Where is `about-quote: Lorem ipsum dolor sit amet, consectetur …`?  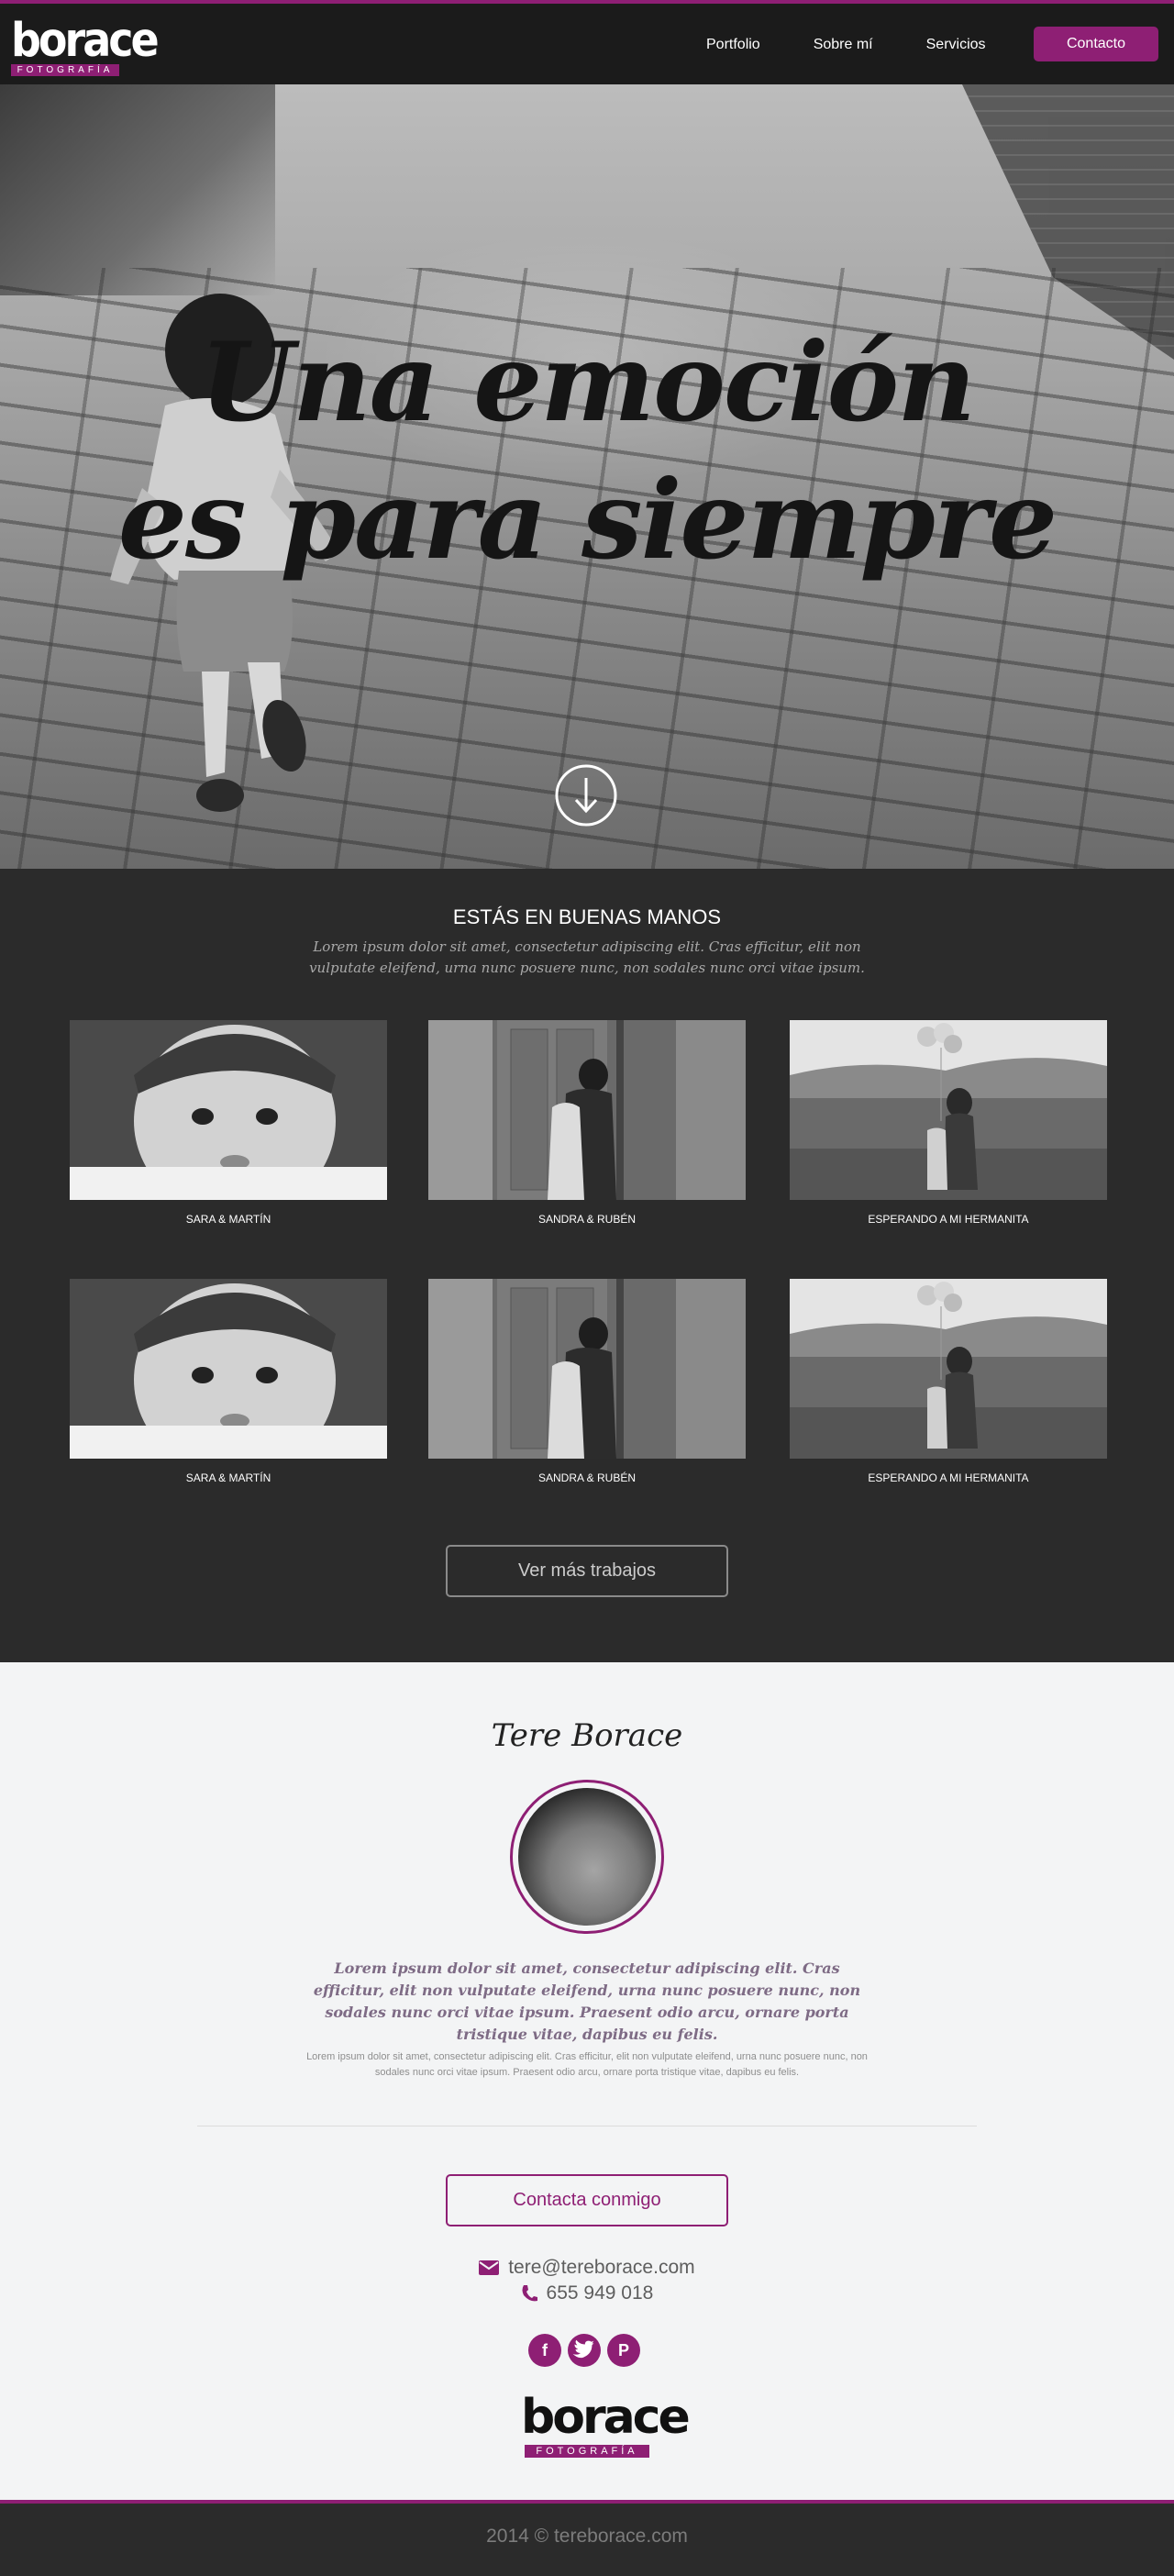 about-quote: Lorem ipsum dolor sit amet, consectetur … is located at coordinates (587, 2001).